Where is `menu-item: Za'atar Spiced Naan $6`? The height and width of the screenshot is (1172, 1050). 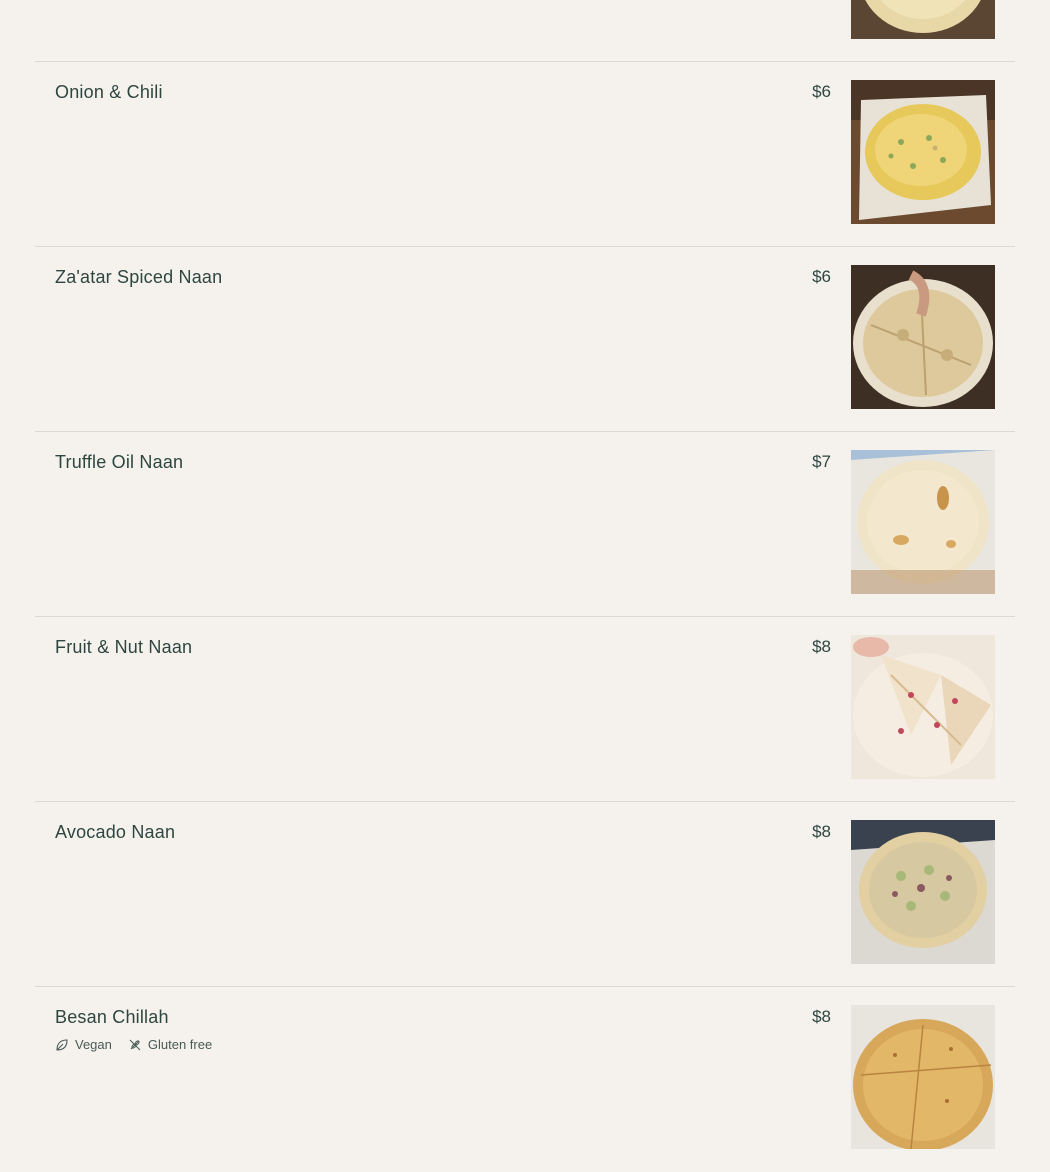 menu-item: Za'atar Spiced Naan $6 is located at coordinates (525, 339).